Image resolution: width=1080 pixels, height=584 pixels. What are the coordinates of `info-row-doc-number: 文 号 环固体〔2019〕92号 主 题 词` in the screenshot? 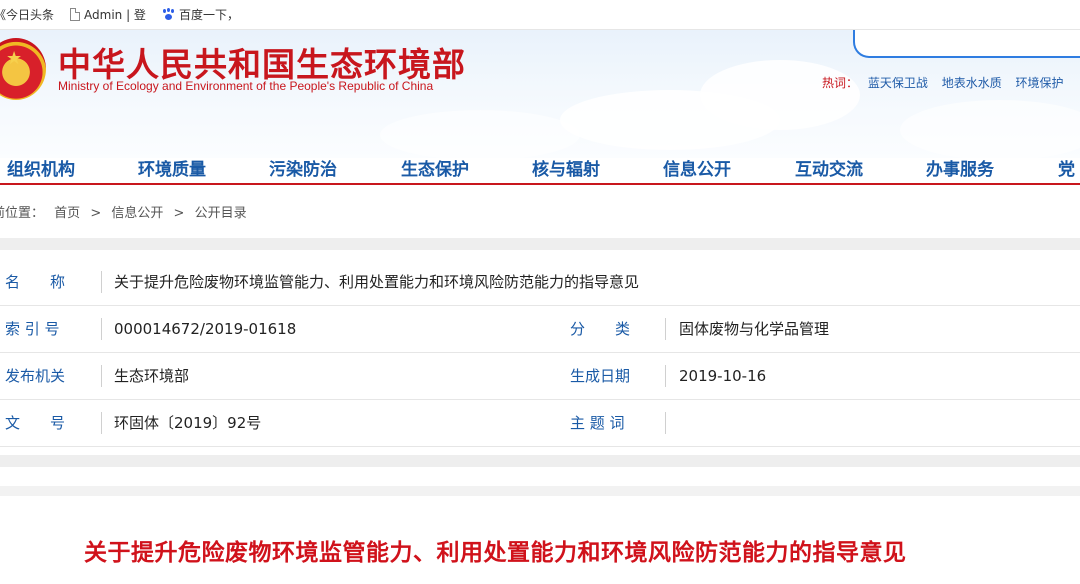 It's located at (540, 423).